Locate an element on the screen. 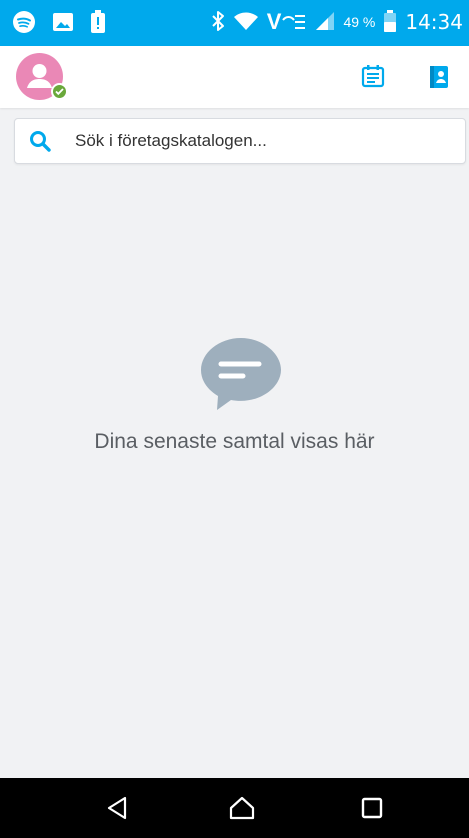 Image resolution: width=469 pixels, height=838 pixels. status-bar-system: V 49 % 14:34 is located at coordinates (337, 22).